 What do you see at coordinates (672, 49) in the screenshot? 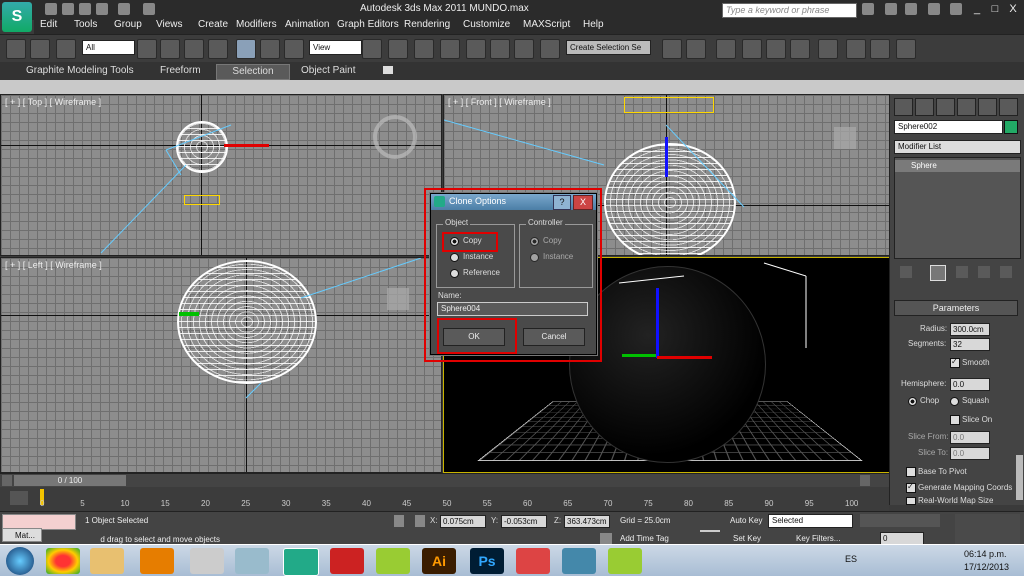
I see `mirror-icon` at bounding box center [672, 49].